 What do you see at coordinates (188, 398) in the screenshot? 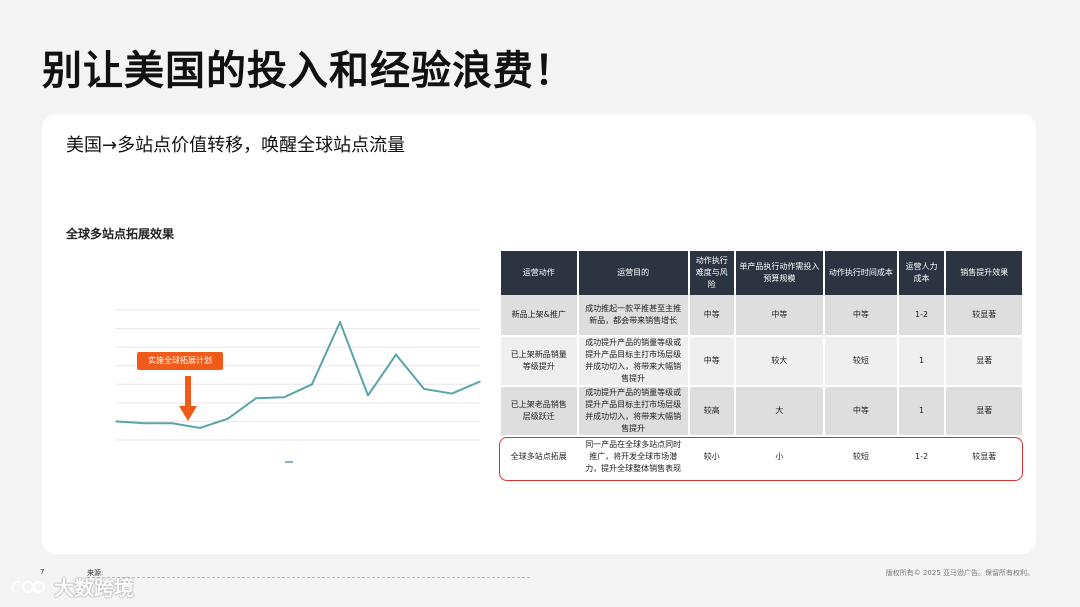
I see `arrow-down-icon` at bounding box center [188, 398].